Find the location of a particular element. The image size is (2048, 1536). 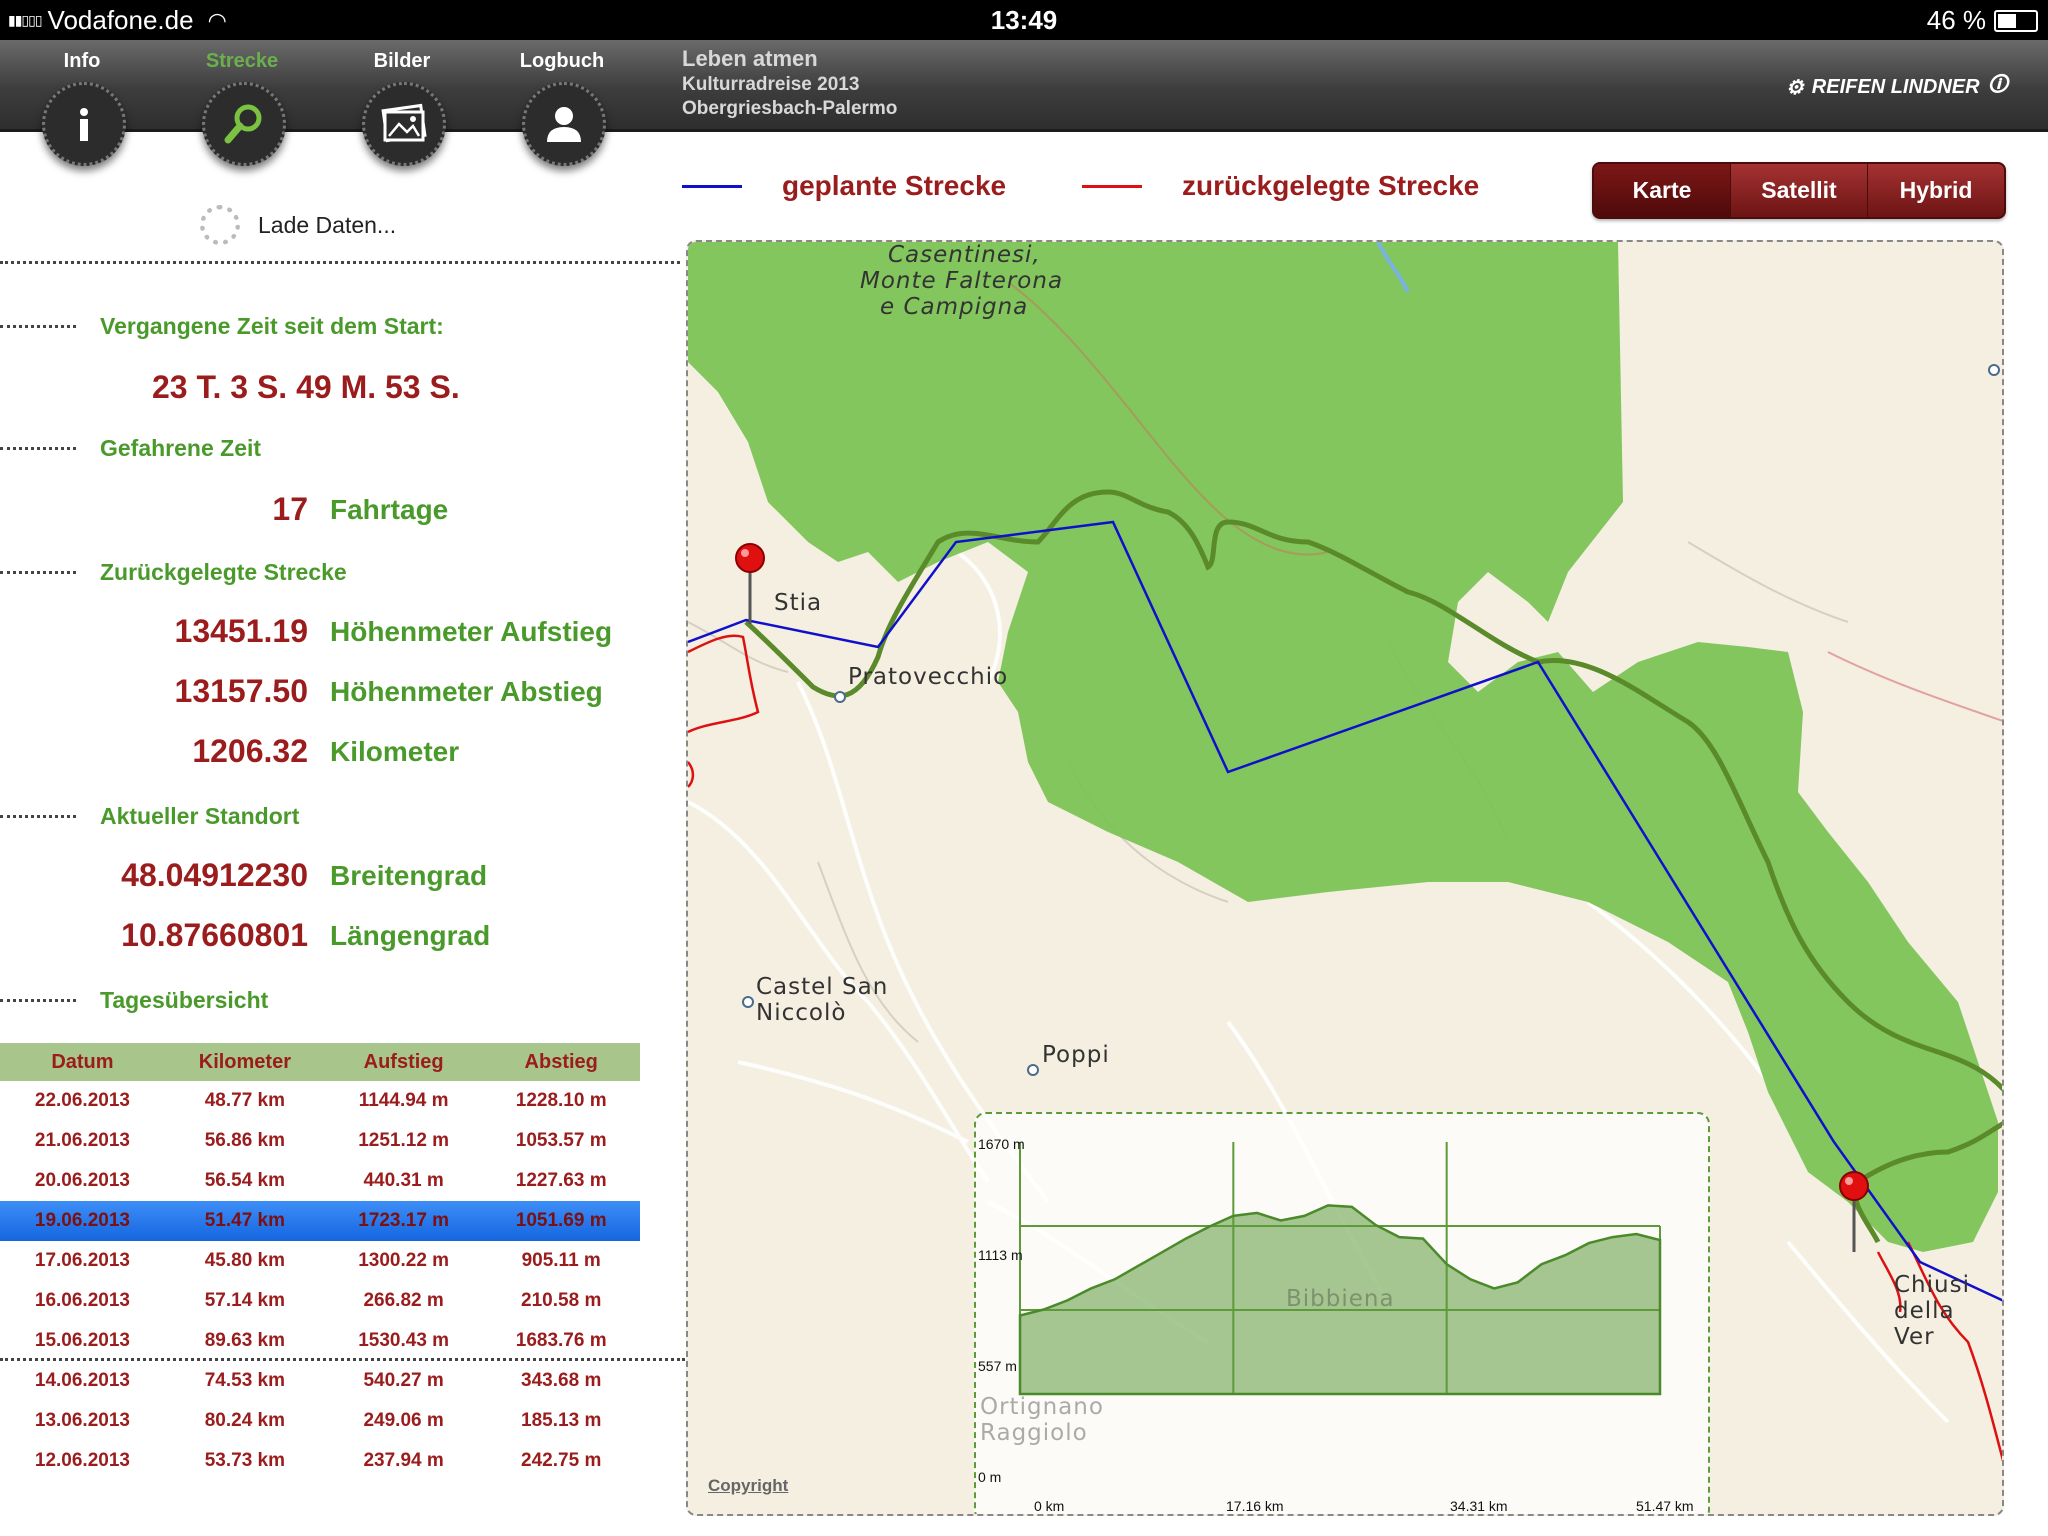

ascent-row: 13451.19 Höhenmeter Aufstieg is located at coordinates (325, 635).